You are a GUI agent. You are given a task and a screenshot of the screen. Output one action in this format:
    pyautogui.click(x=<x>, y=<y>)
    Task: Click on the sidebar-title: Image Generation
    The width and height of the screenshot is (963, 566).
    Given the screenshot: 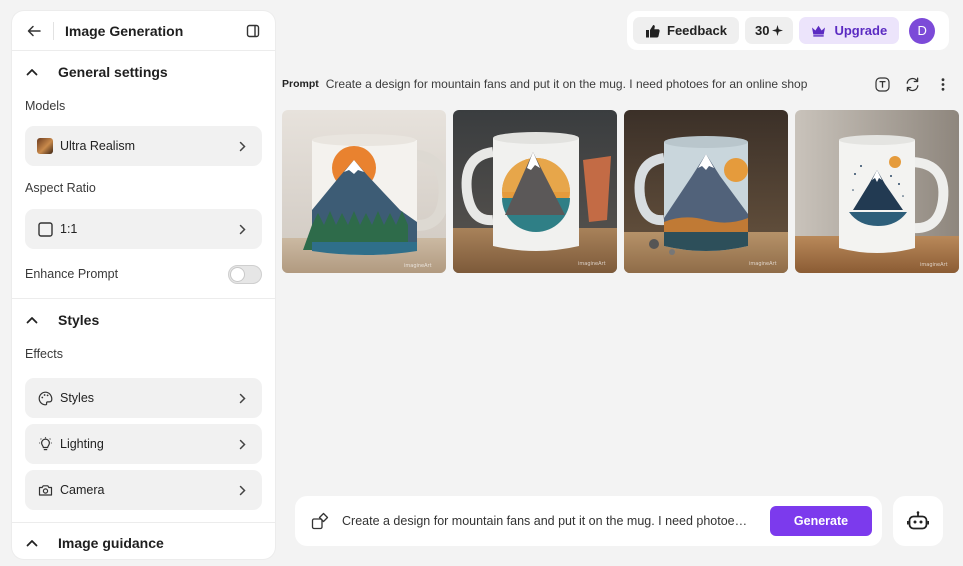 What is the action you would take?
    pyautogui.click(x=124, y=30)
    